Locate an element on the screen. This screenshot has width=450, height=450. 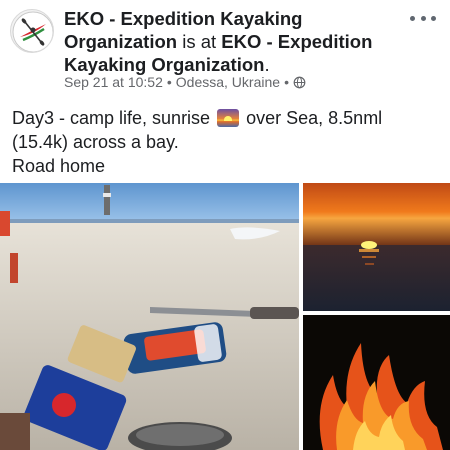
sunrise-over-sea-photo is located at coordinates (376, 247).